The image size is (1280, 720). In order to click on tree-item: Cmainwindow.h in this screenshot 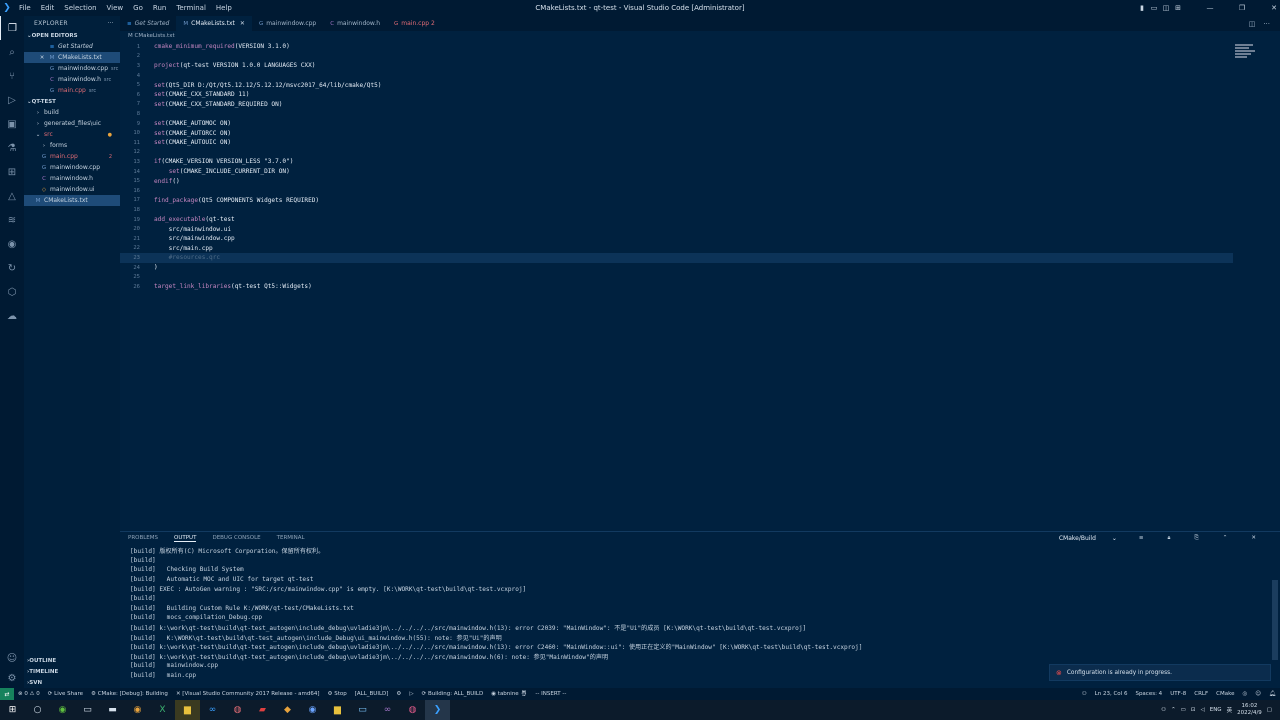, I will do `click(72, 178)`.